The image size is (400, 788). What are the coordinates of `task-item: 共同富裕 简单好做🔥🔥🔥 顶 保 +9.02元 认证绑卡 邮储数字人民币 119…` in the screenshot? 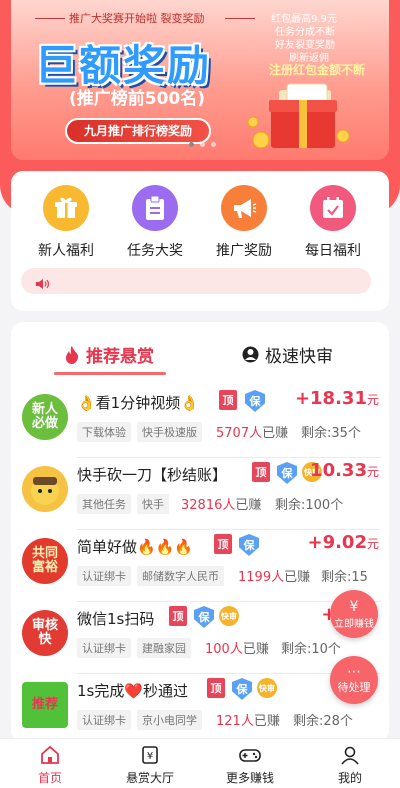 It's located at (200, 566).